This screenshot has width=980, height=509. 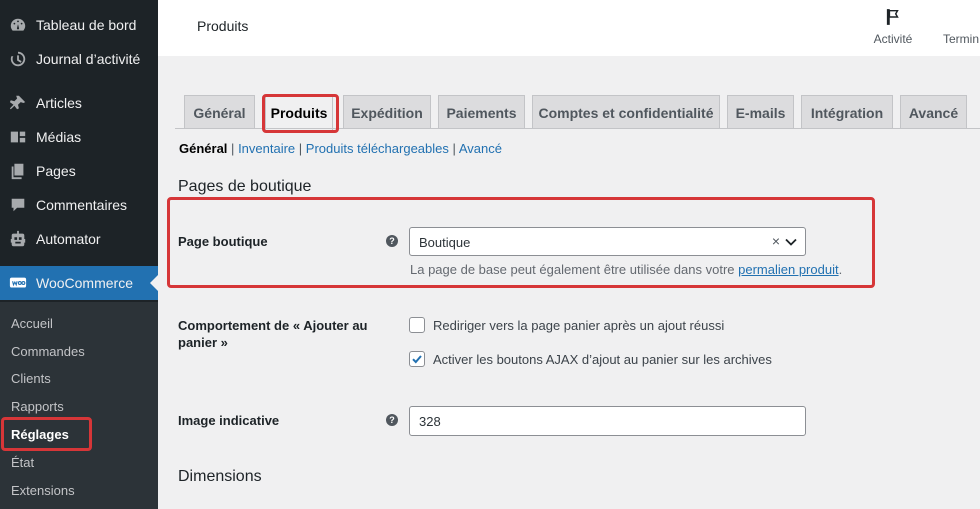 What do you see at coordinates (377, 148) in the screenshot?
I see `subnav-downloadable: Produits téléchargeables` at bounding box center [377, 148].